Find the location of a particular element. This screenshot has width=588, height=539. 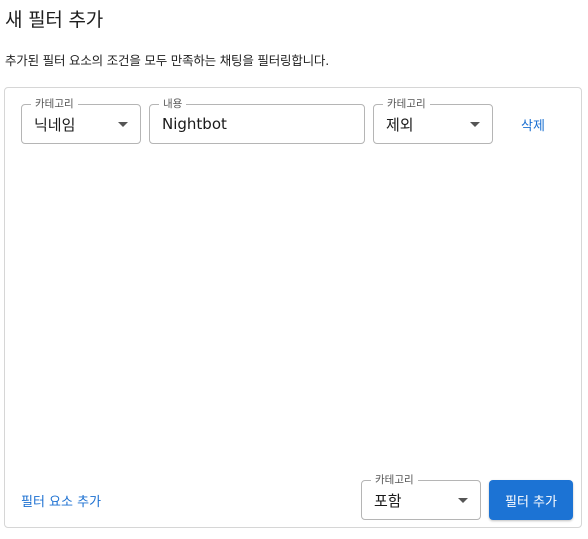

content-input-value: Nightbot is located at coordinates (194, 124).